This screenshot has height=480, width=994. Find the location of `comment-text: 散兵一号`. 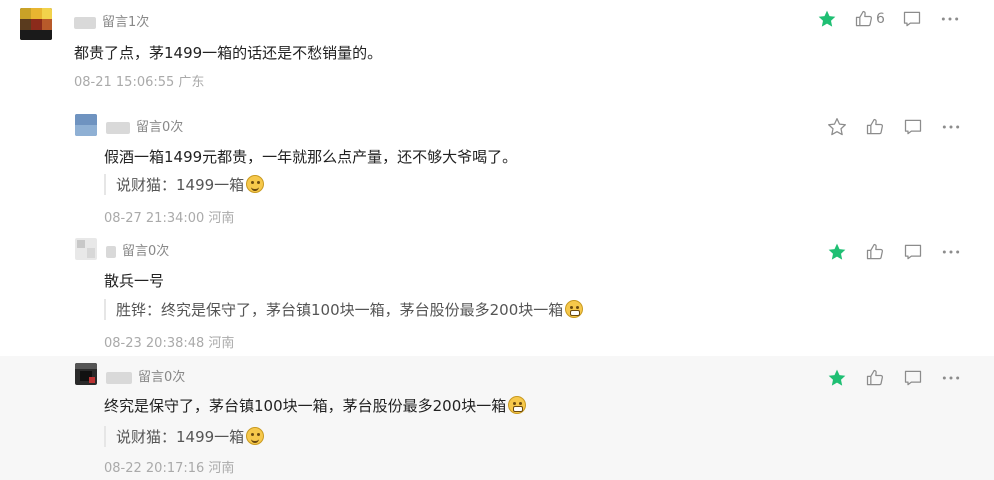

comment-text: 散兵一号 is located at coordinates (134, 281).